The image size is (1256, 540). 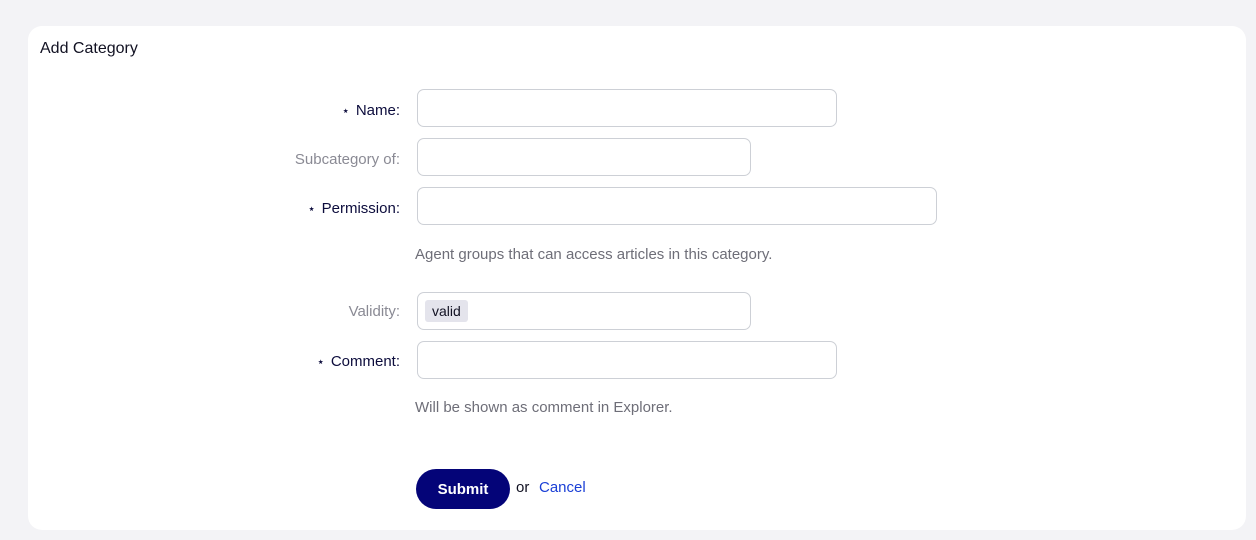 I want to click on comment-hint: Will be shown as comment in Explorer., so click(x=544, y=407).